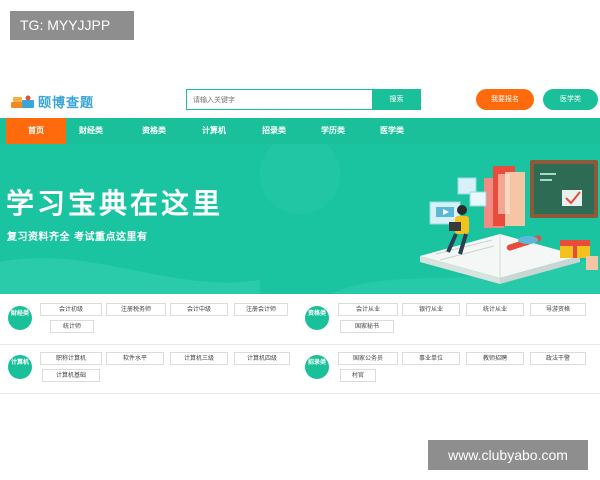  I want to click on category-chip: 会计初级, so click(71, 309).